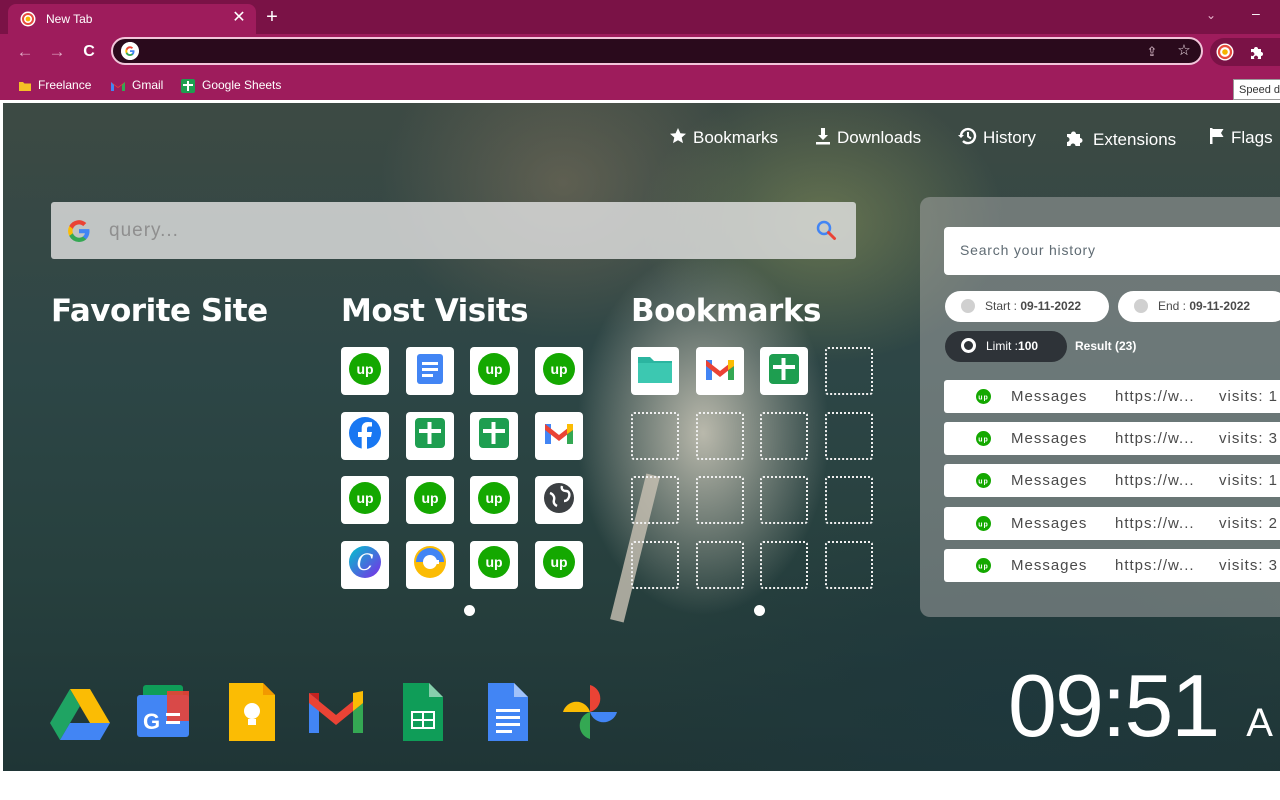 The height and width of the screenshot is (800, 1280). I want to click on google-news-icon: G, so click(164, 712).